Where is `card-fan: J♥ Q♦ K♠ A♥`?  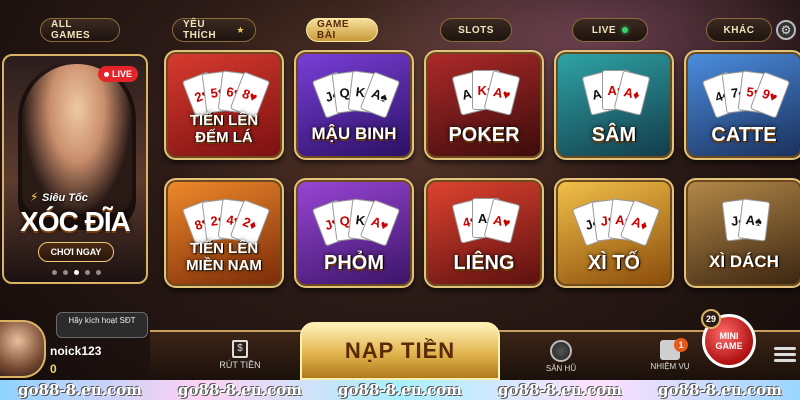
card-fan: J♥ Q♦ K♠ A♥ is located at coordinates (356, 220).